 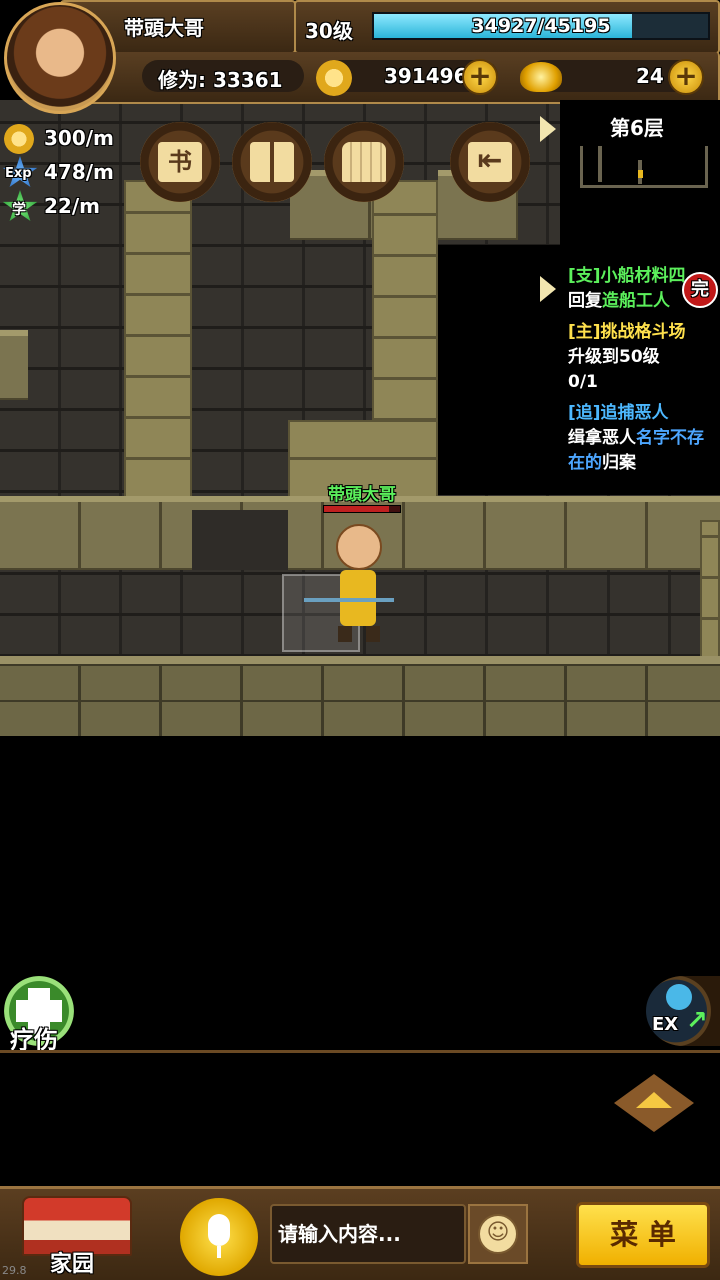 I want to click on gold-rate-icon, so click(x=19, y=139).